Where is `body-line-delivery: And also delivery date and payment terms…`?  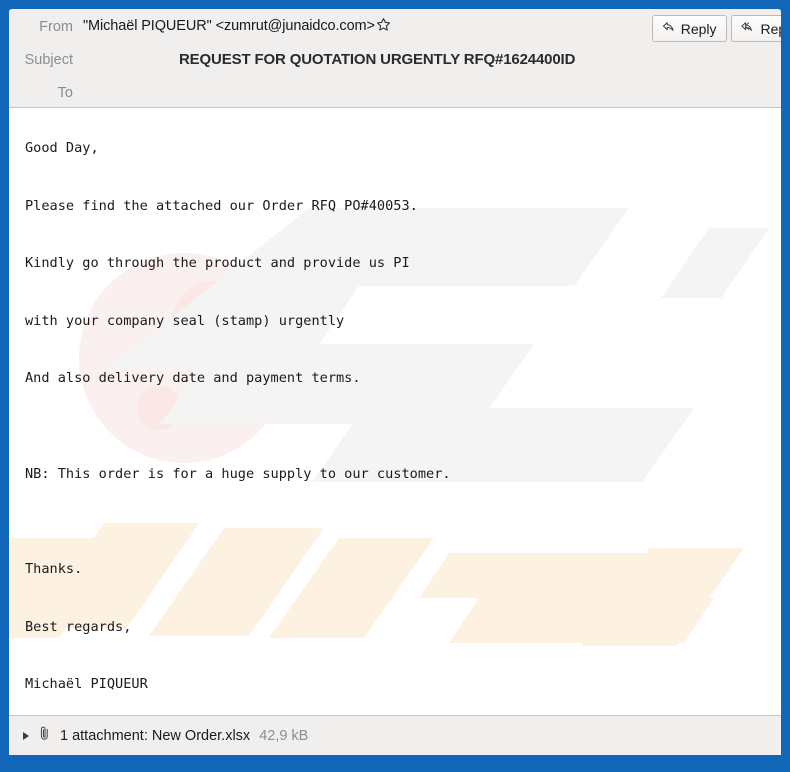
body-line-delivery: And also delivery date and payment terms… is located at coordinates (193, 378).